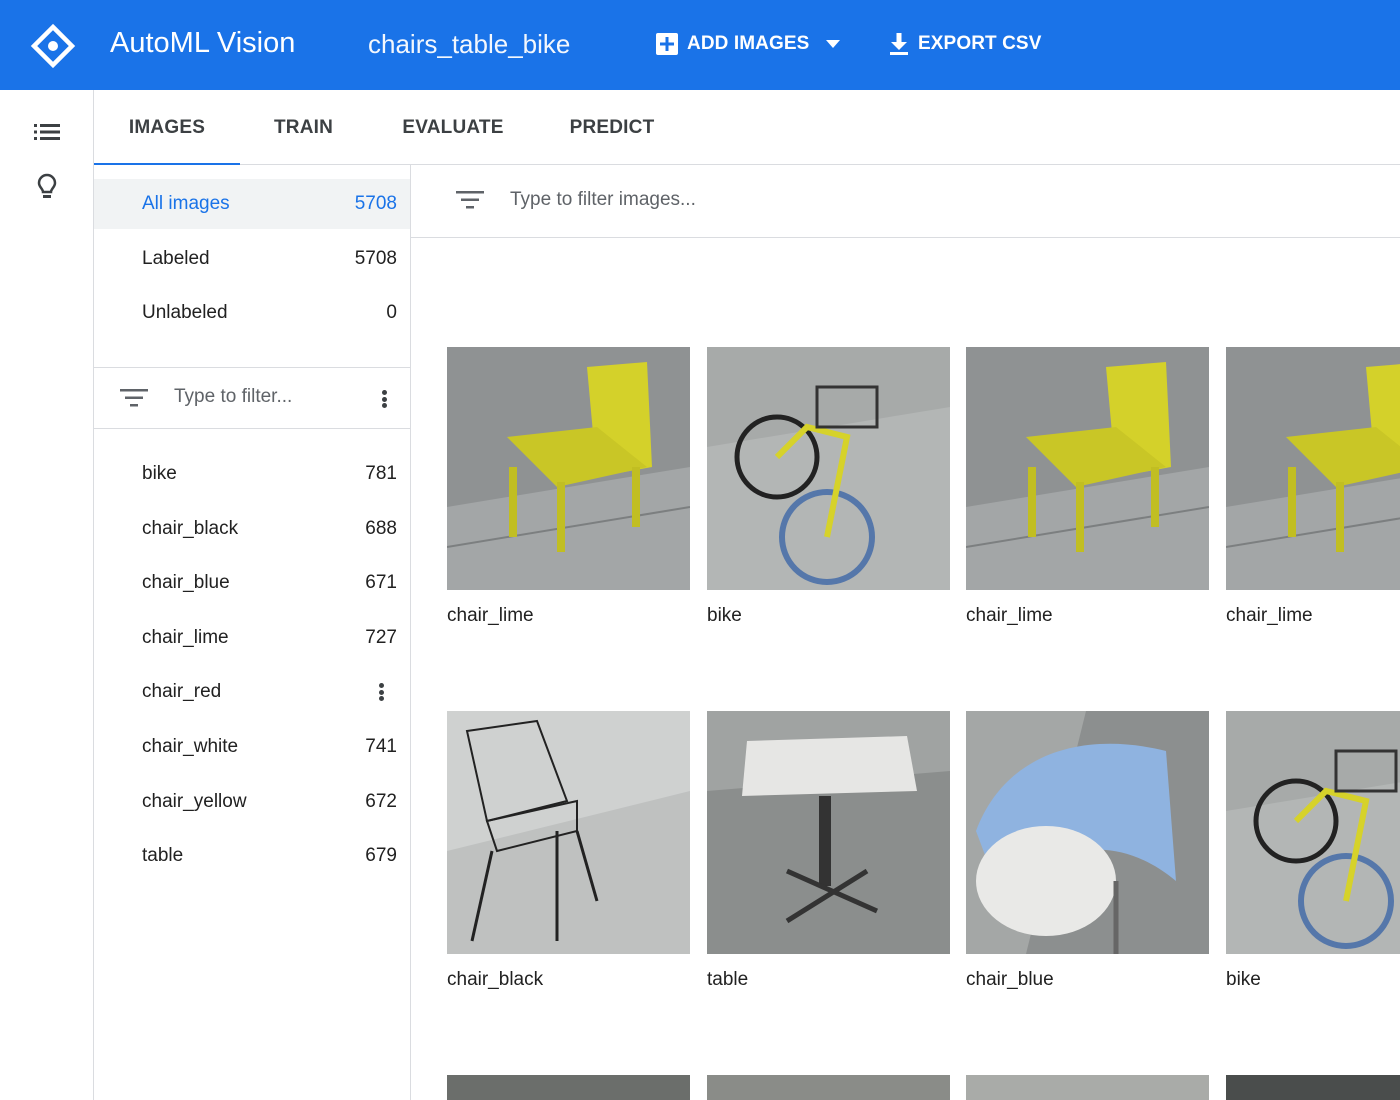  I want to click on image-label: chair_blue, so click(1010, 979).